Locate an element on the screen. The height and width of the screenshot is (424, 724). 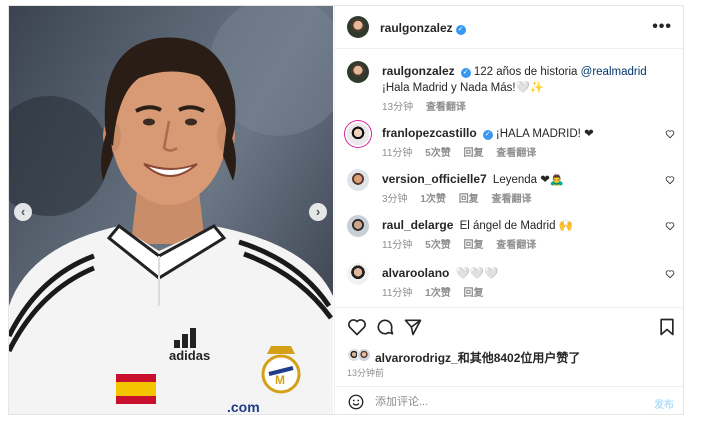
caption-time: 13分钟 is located at coordinates (398, 107).